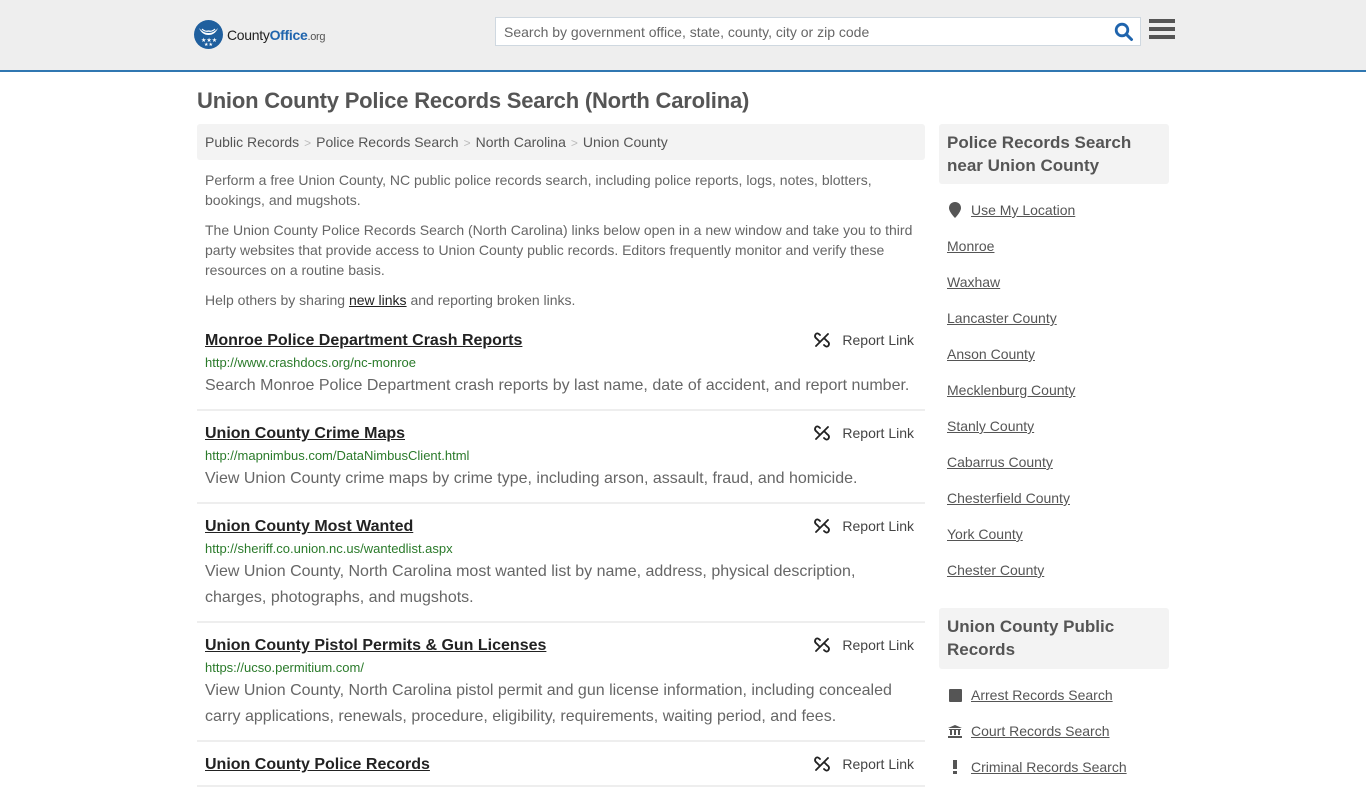 This screenshot has width=1366, height=796. I want to click on arrest-records-link: Arrest Records Search, so click(1058, 695).